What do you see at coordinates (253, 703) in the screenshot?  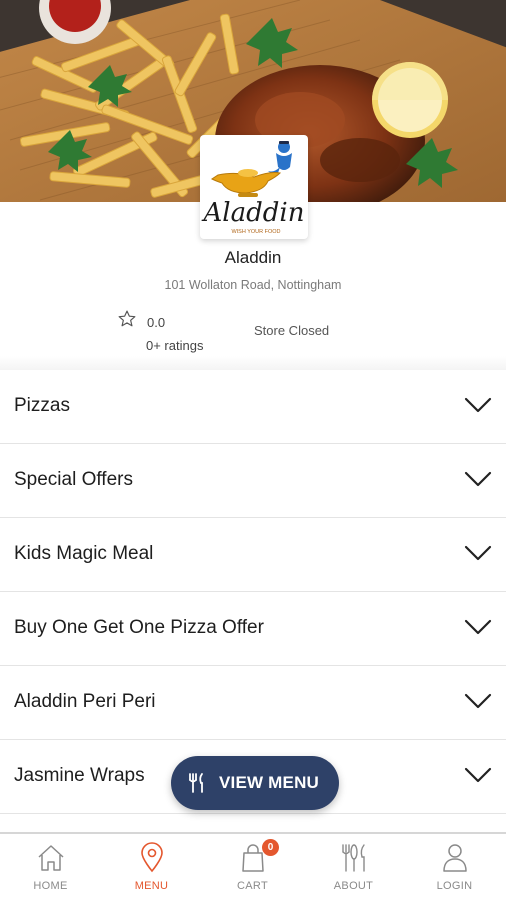 I see `category-row-peri-peri: Aladdin Peri Peri` at bounding box center [253, 703].